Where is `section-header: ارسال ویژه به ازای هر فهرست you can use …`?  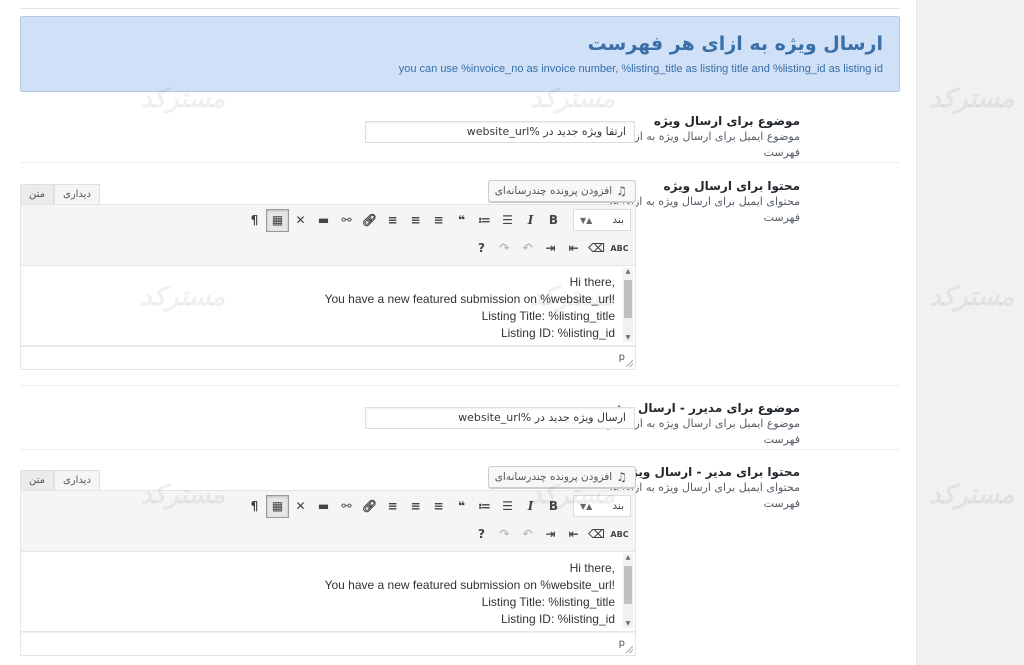 section-header: ارسال ویژه به ازای هر فهرست you can use … is located at coordinates (460, 54).